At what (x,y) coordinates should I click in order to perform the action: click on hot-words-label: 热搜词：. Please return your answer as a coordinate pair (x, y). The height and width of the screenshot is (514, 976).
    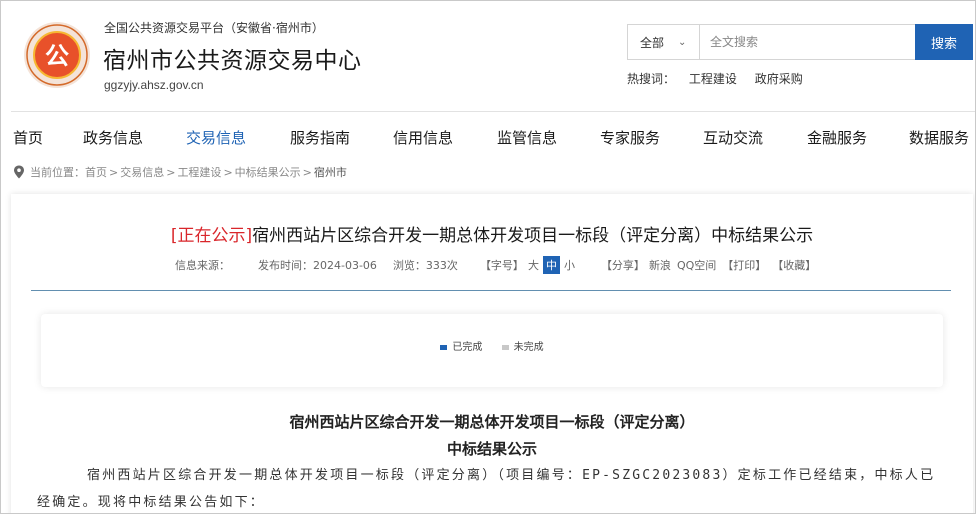
    Looking at the image, I should click on (651, 79).